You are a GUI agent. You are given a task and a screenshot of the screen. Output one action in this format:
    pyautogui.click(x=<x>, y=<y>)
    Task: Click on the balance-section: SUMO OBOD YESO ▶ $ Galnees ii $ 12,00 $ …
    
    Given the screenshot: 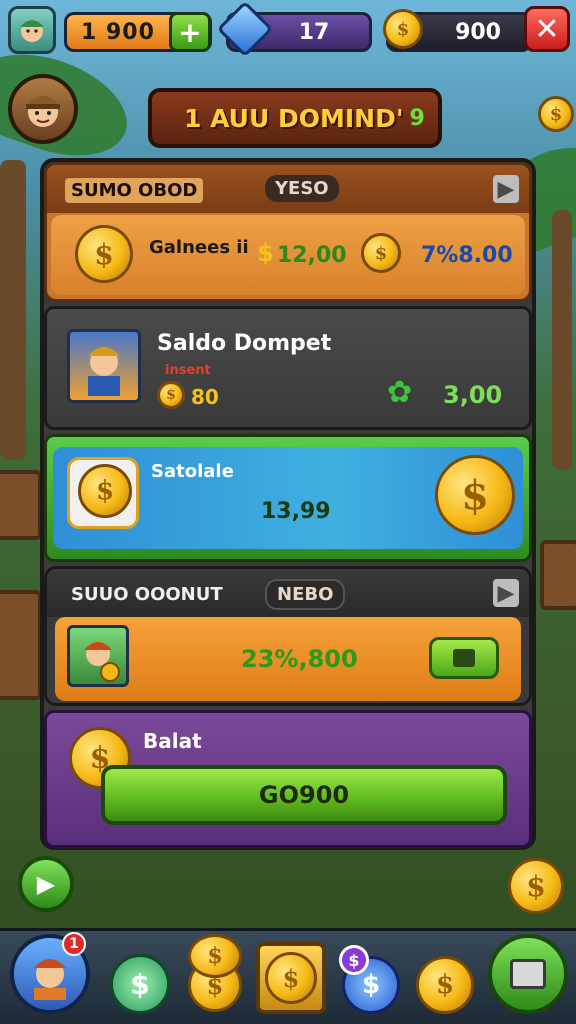 What is the action you would take?
    pyautogui.click(x=288, y=232)
    